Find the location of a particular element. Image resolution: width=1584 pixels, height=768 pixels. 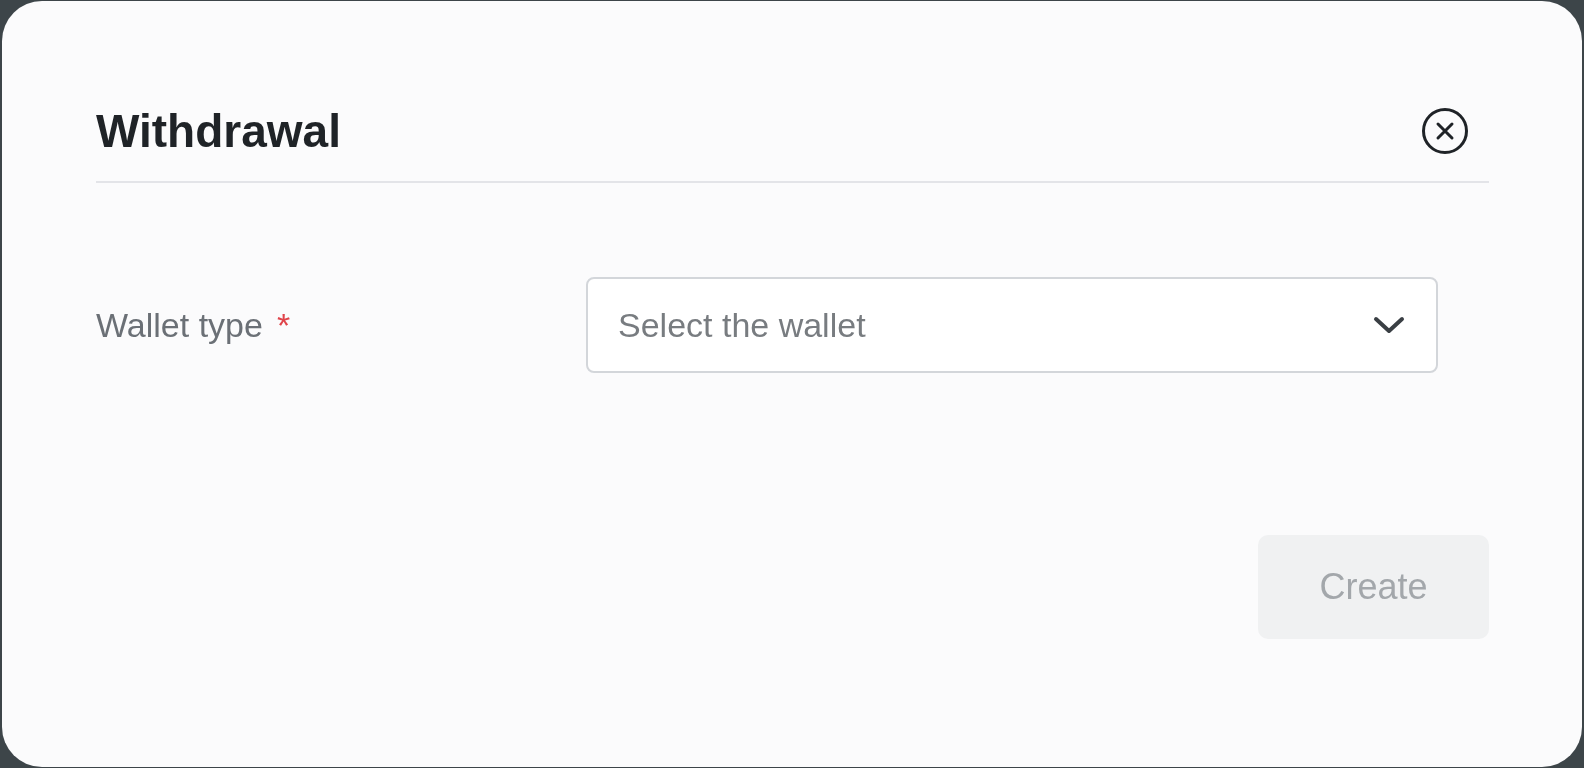

field-label: Wallet type is located at coordinates (179, 325).